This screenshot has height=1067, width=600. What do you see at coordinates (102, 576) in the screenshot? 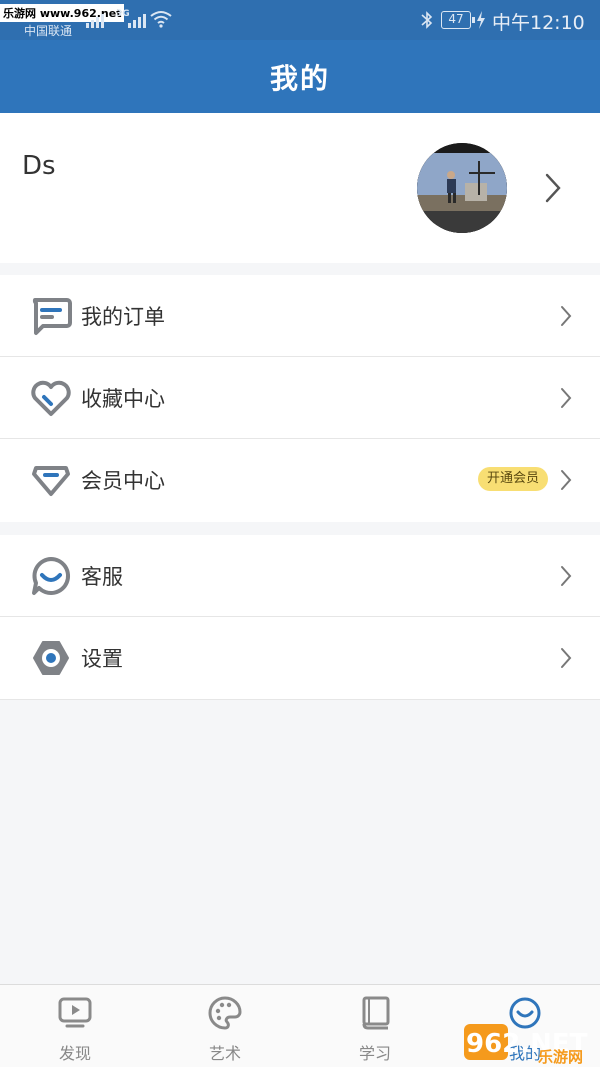
I see `menu-label-customer-service: 客服` at bounding box center [102, 576].